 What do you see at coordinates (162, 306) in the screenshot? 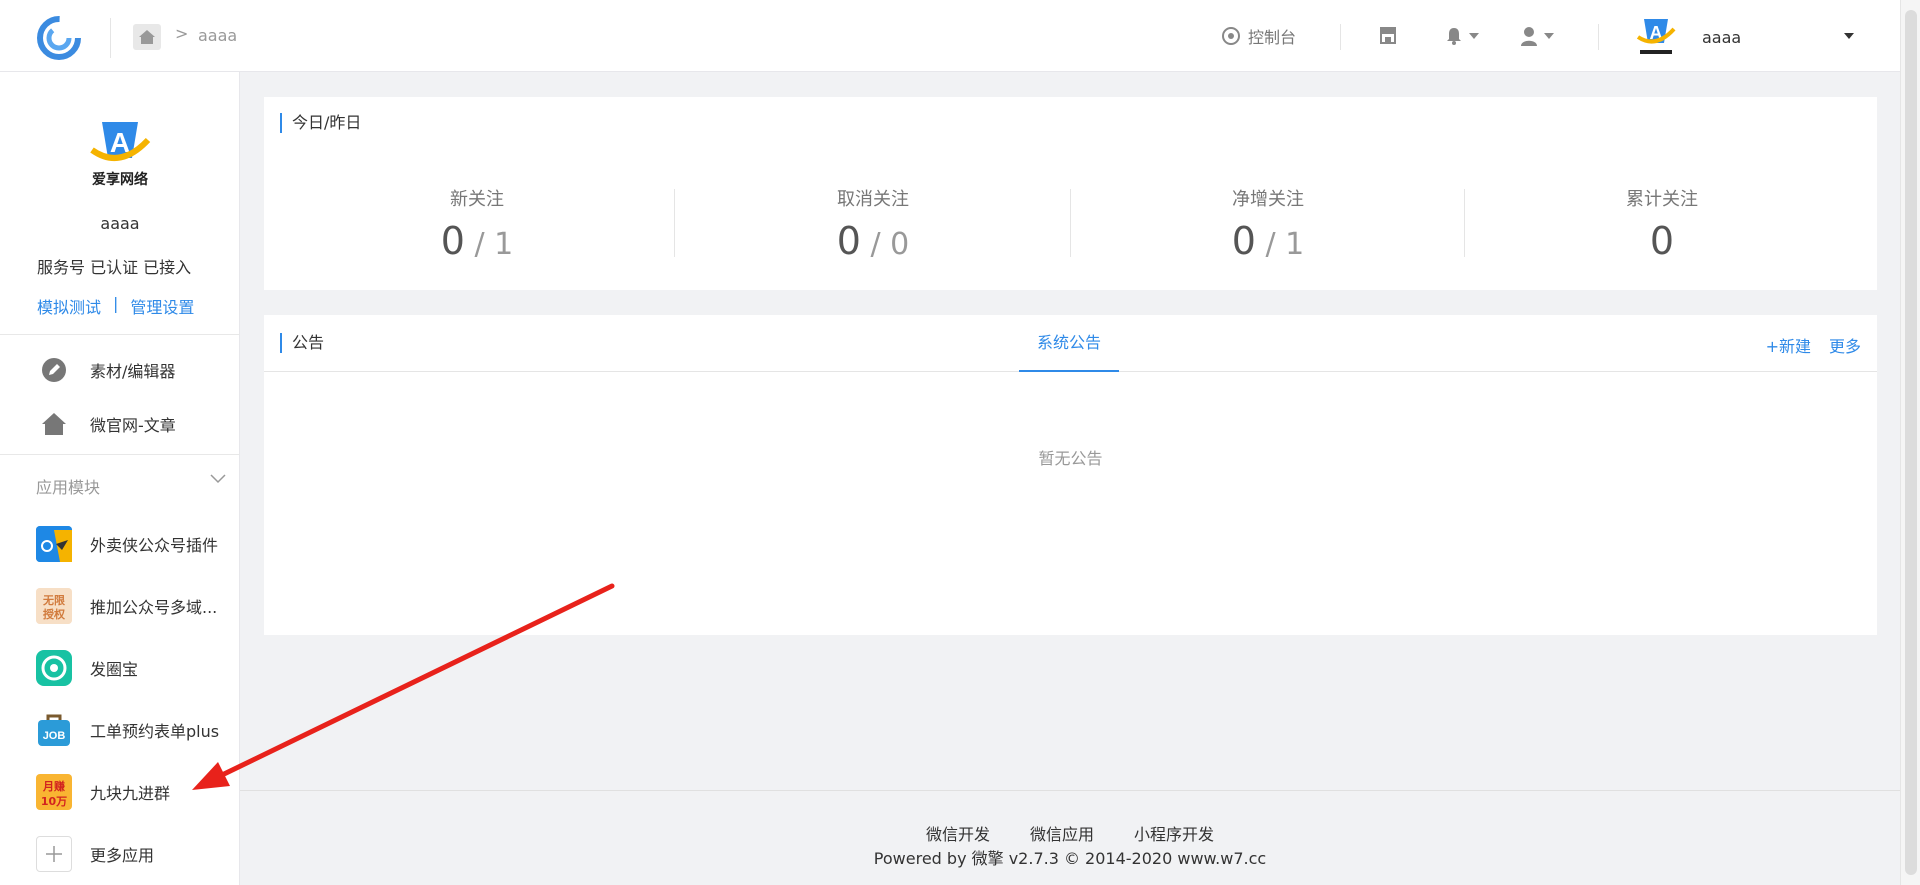
I see `manage-settings-link: 管理设置` at bounding box center [162, 306].